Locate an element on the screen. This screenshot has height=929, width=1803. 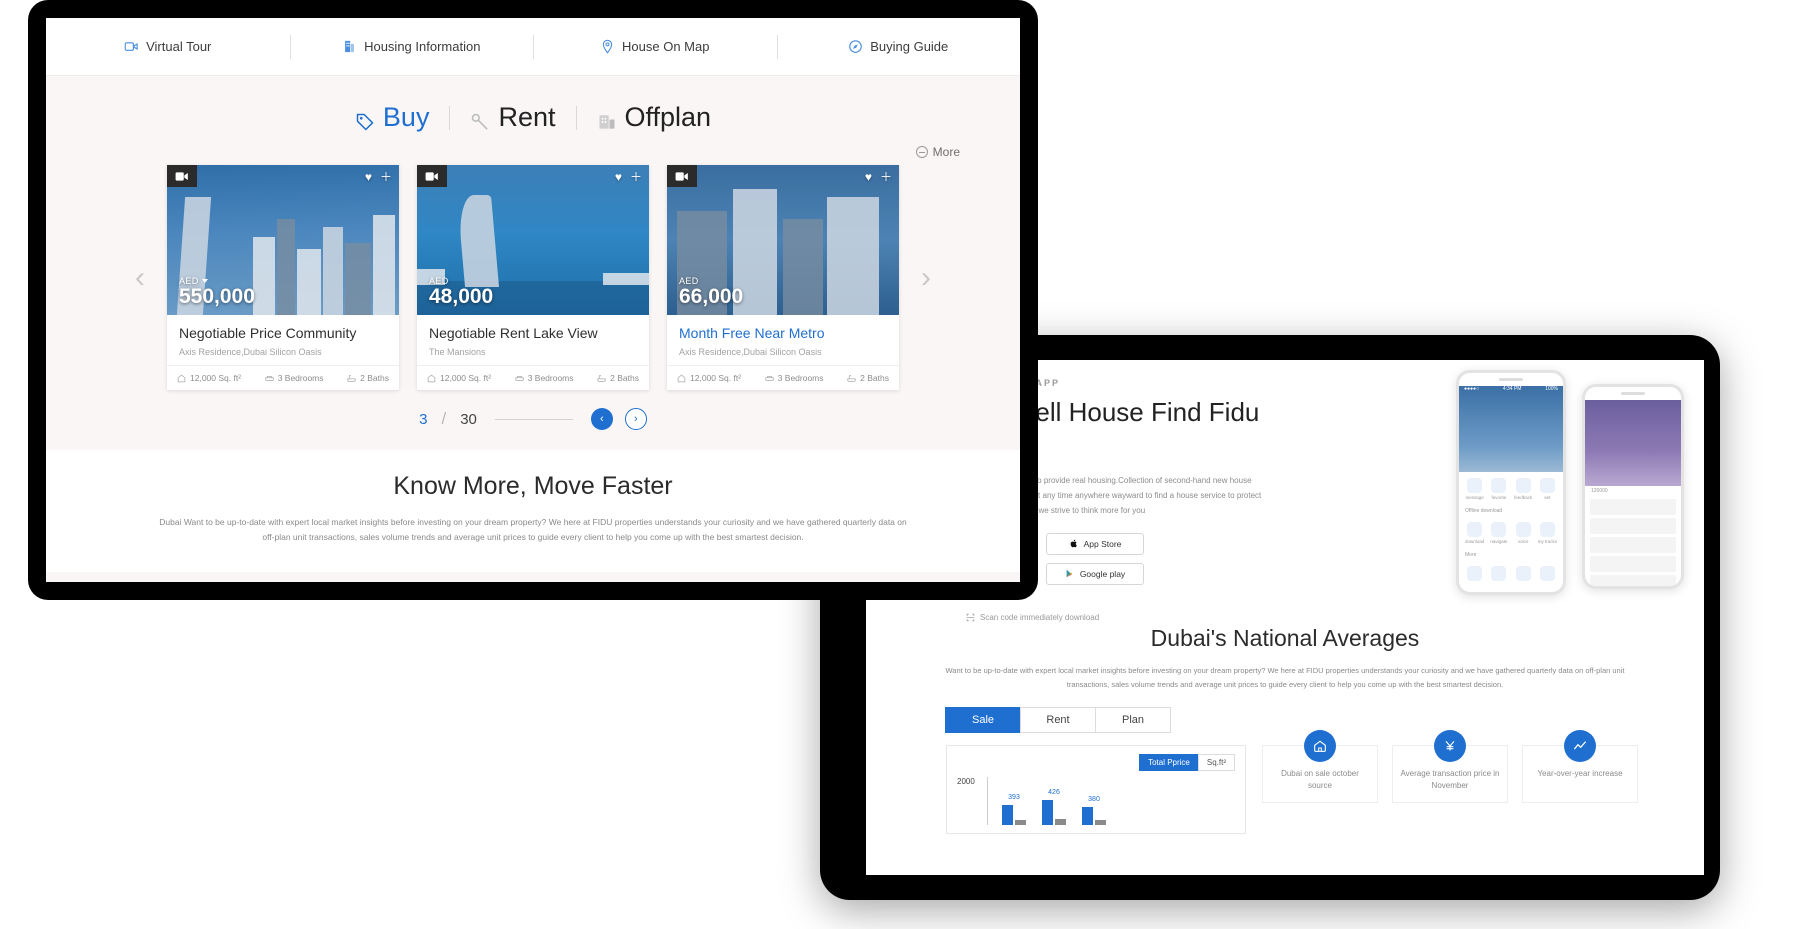
card-title: Negotiable Rent Lake View is located at coordinates (533, 333).